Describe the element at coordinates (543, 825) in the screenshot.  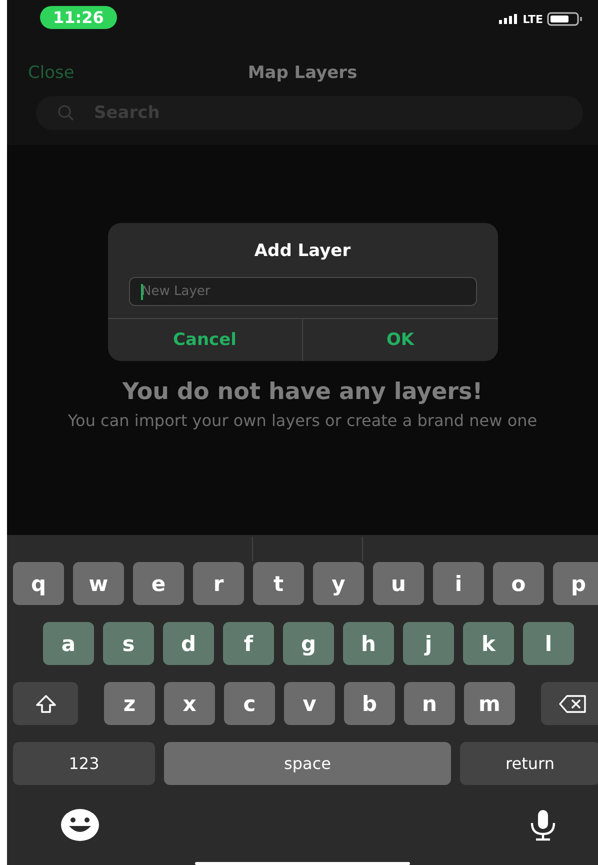
I see `microphone-icon` at that location.